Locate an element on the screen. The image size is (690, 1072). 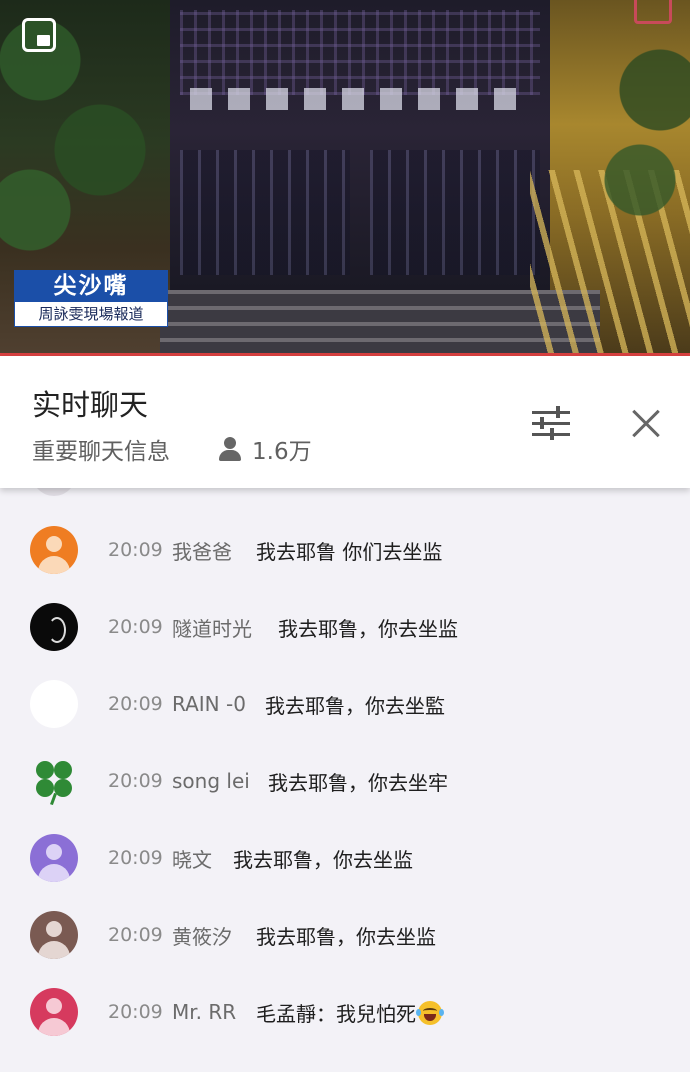
message-author: 晓文 is located at coordinates (192, 858).